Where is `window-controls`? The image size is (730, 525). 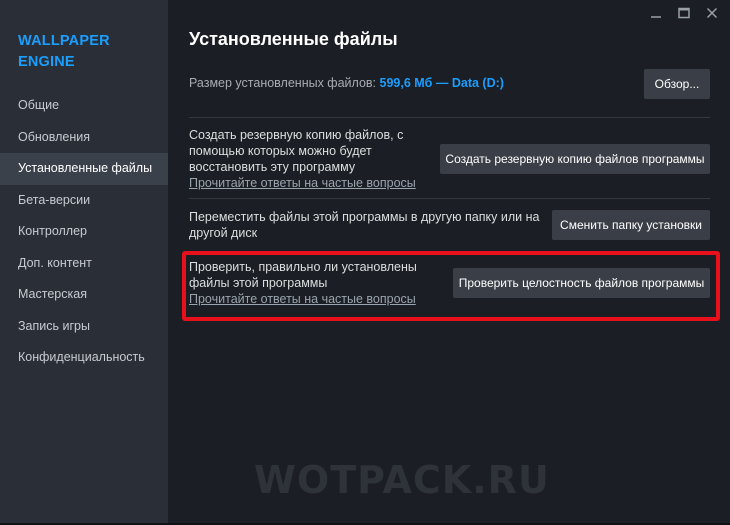 window-controls is located at coordinates (684, 13).